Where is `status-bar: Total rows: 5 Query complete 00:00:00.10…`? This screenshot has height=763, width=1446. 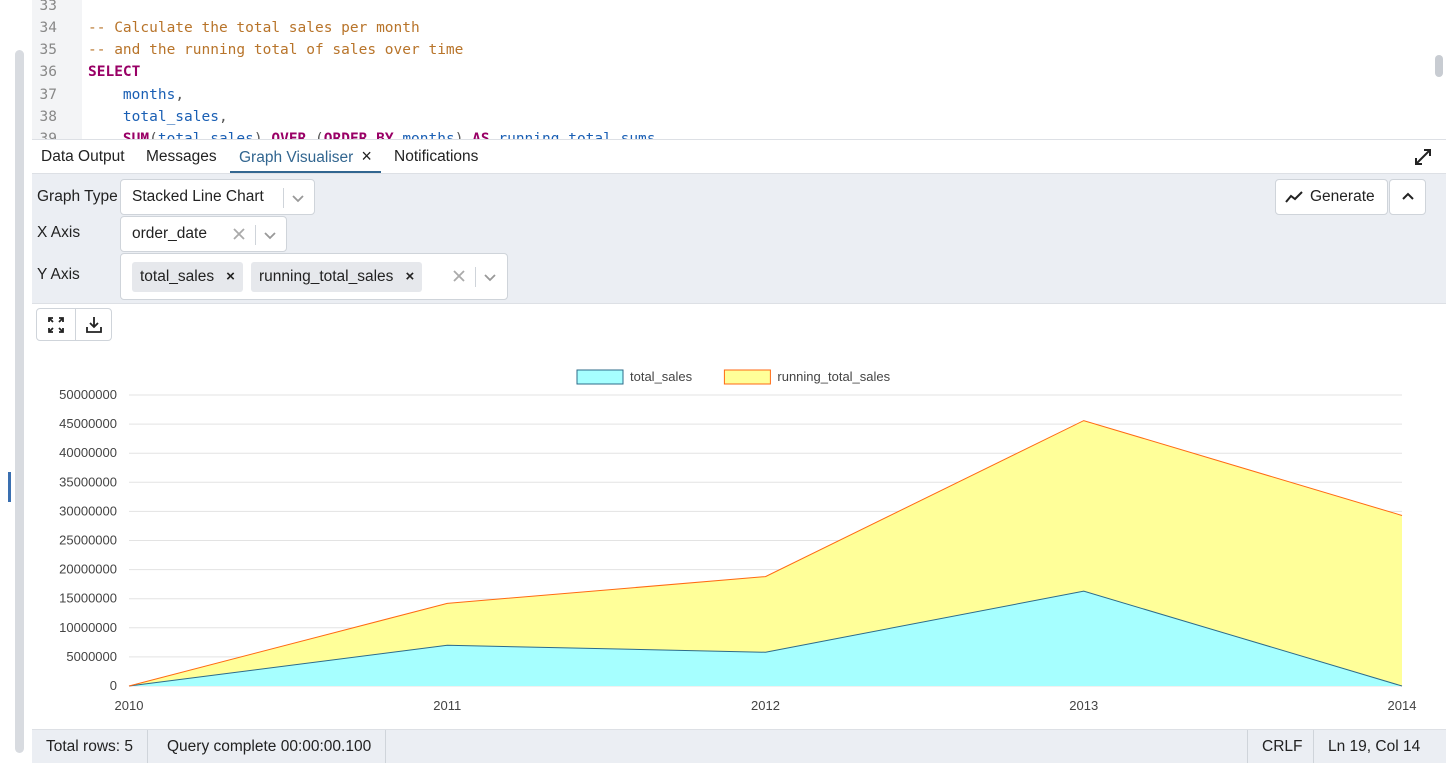 status-bar: Total rows: 5 Query complete 00:00:00.10… is located at coordinates (739, 746).